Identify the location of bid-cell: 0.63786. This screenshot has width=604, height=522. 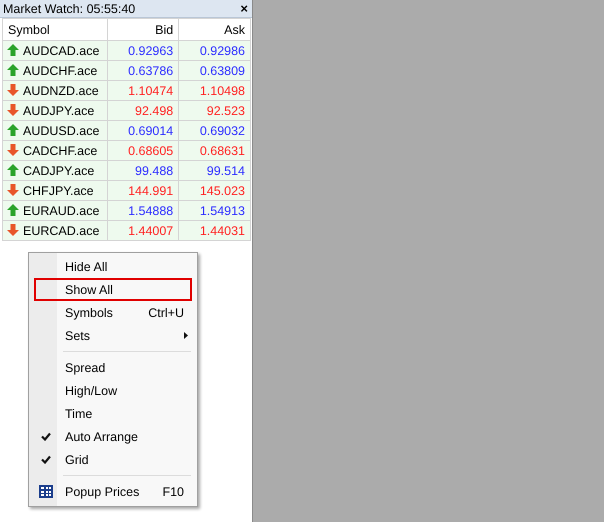
(143, 70).